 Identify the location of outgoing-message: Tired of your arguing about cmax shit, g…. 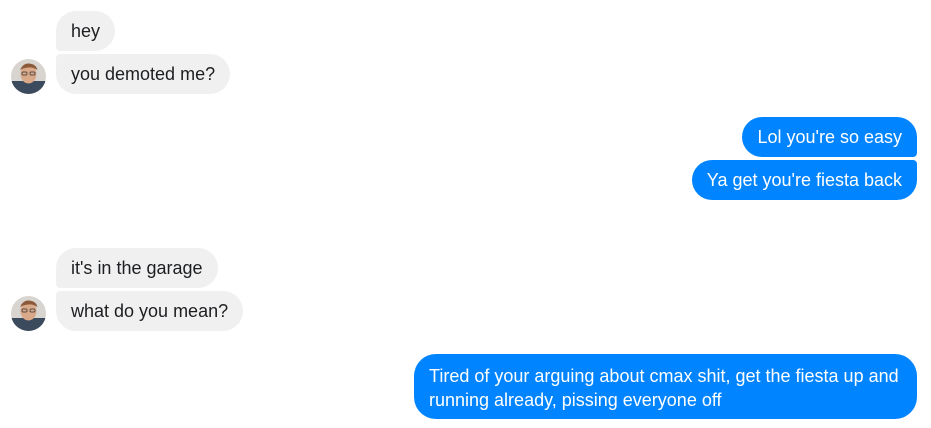
(665, 386).